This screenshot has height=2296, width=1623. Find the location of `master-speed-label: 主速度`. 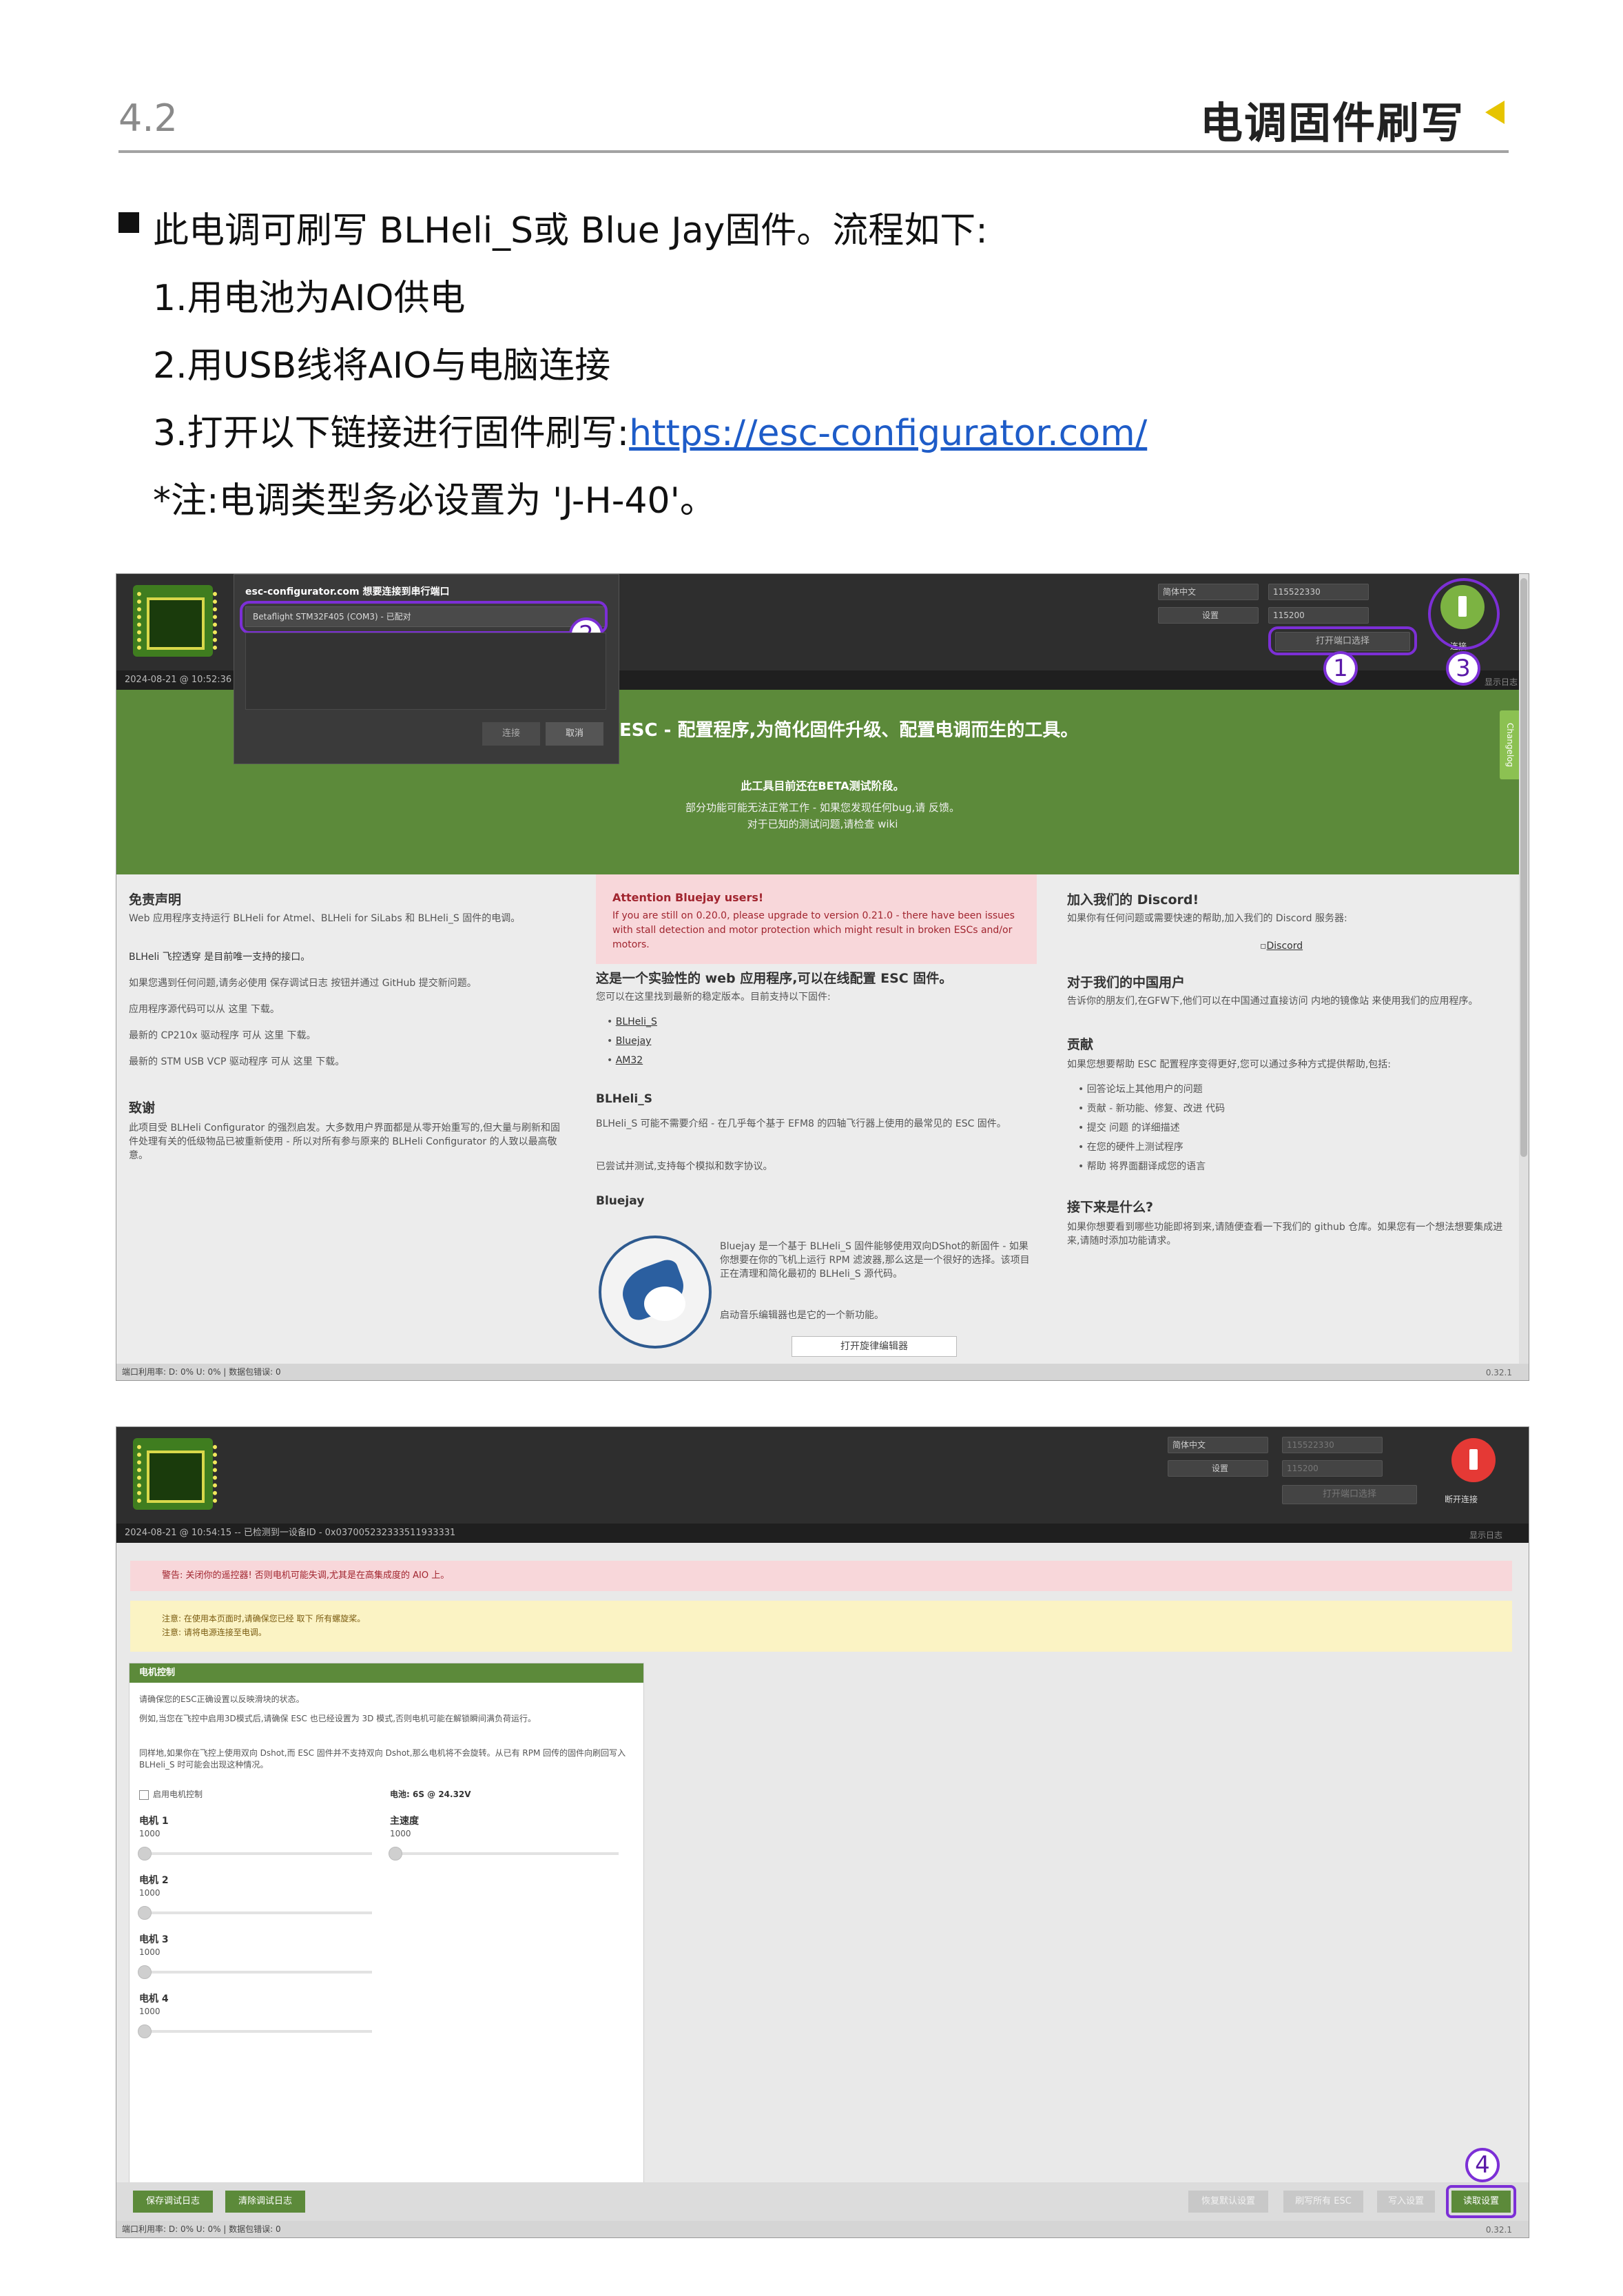

master-speed-label: 主速度 is located at coordinates (404, 1821).